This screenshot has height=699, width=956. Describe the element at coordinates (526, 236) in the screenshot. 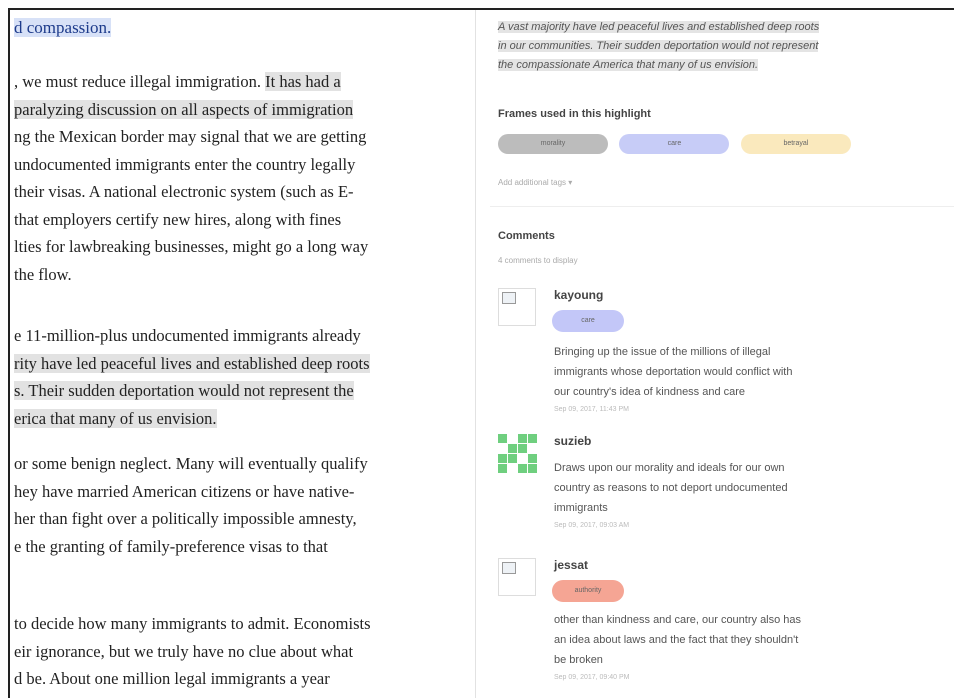

I see `comments-title: Comments` at that location.